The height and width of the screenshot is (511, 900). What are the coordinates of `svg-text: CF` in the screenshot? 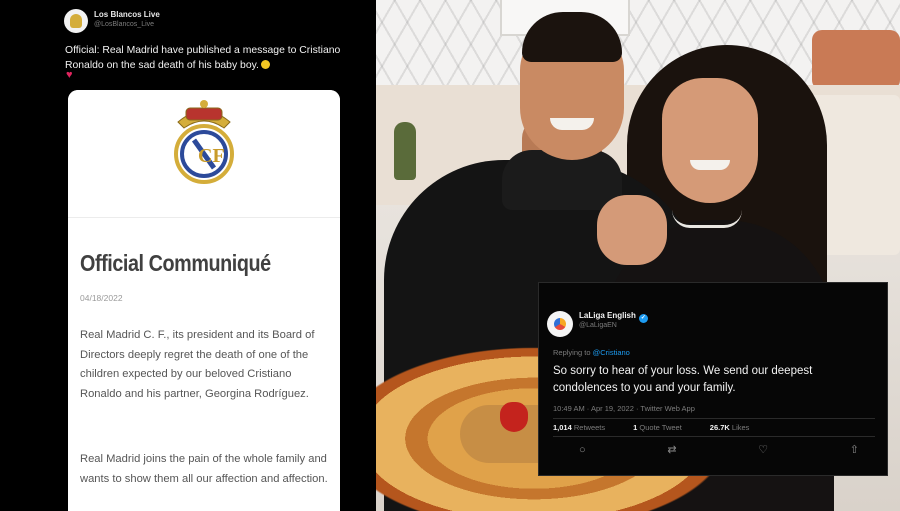 It's located at (211, 156).